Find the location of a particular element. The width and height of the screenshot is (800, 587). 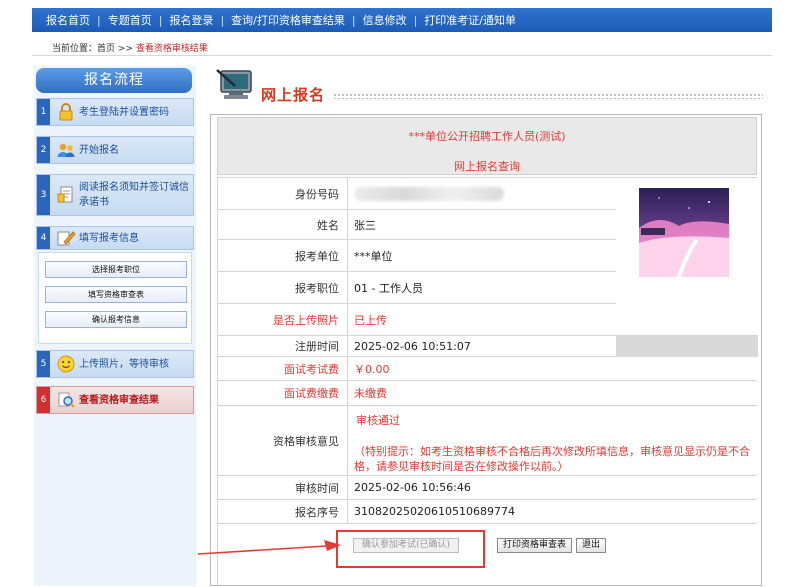

smiley-icon is located at coordinates (66, 364).